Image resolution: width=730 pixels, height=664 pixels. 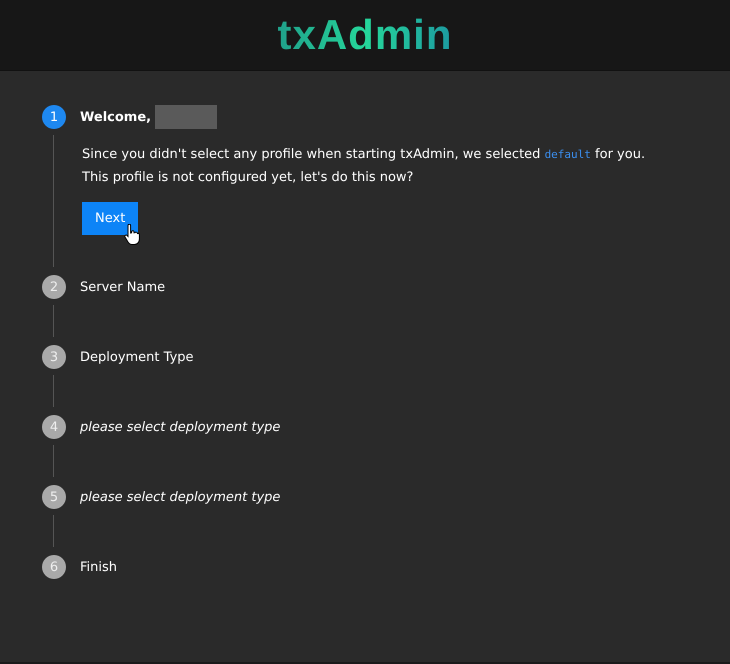 What do you see at coordinates (364, 155) in the screenshot?
I see `intro-text: Since you didn't select any profile when starting txAdmin, we selected default for you.` at bounding box center [364, 155].